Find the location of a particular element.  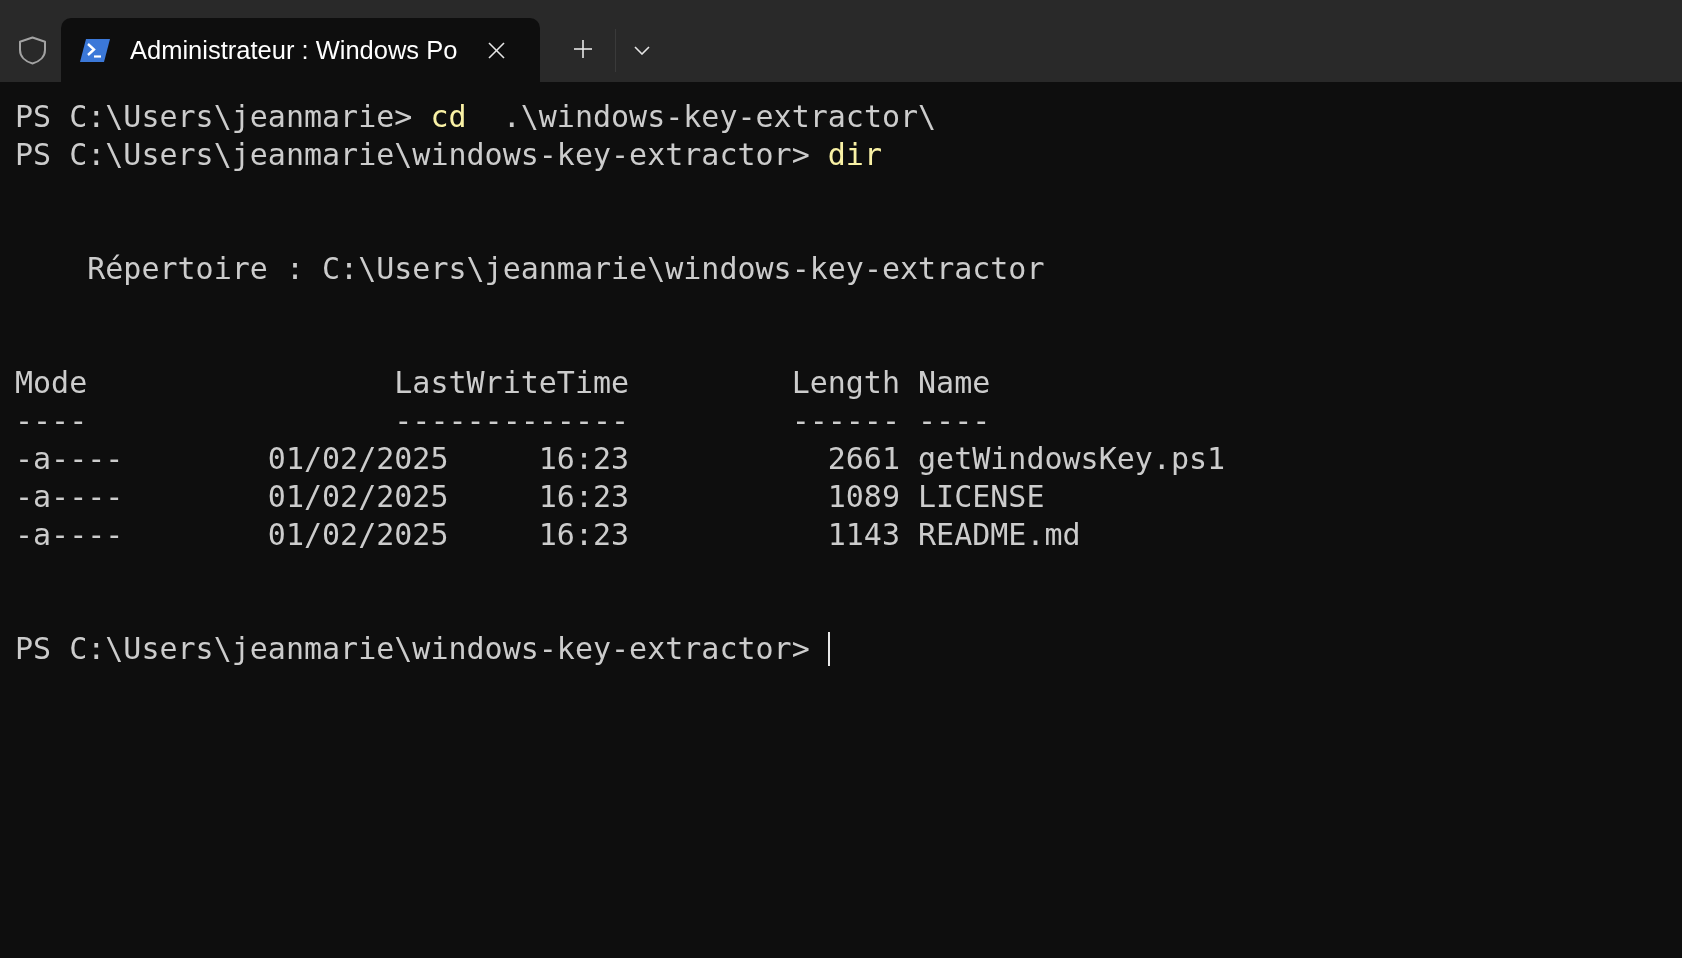

table-cell: getWindowsKey.ps1 is located at coordinates (1072, 459).